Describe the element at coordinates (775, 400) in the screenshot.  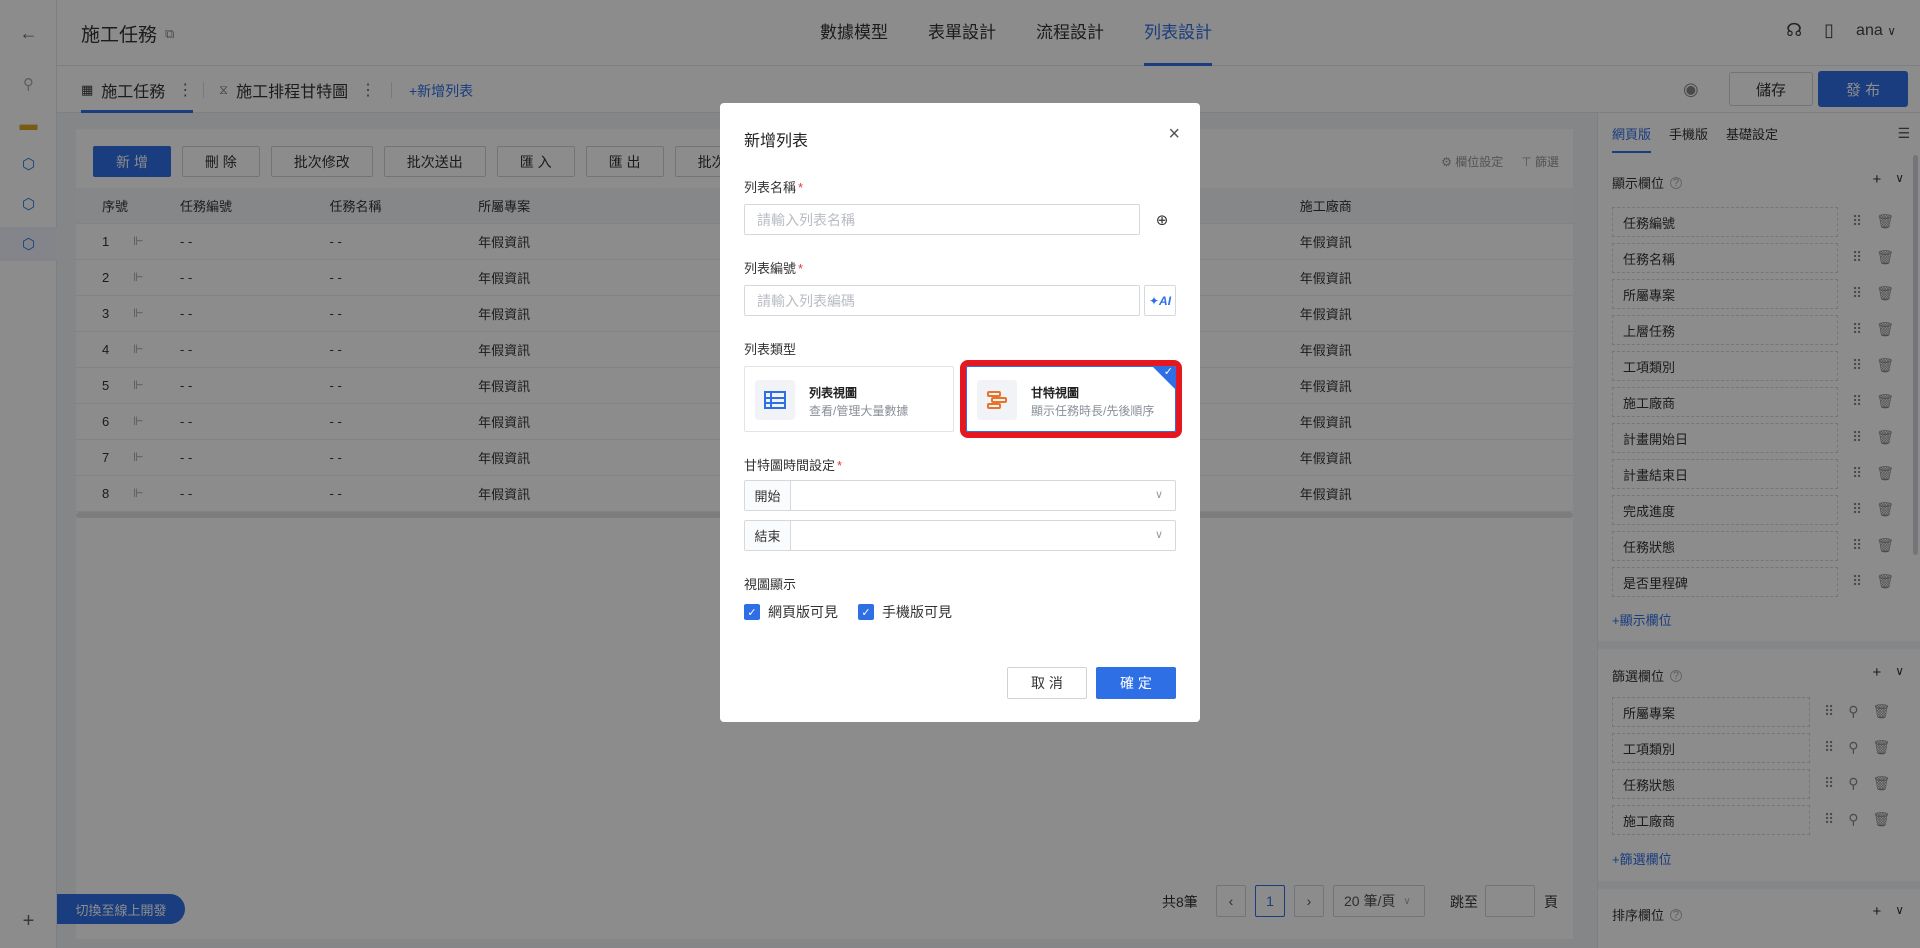
I see `table-icon` at that location.